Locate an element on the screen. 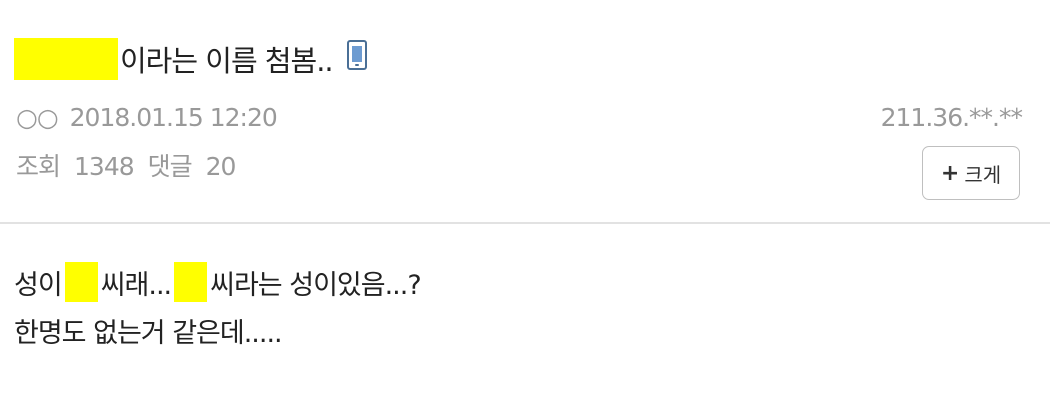 The height and width of the screenshot is (400, 1050). plus-icon: + is located at coordinates (950, 173).